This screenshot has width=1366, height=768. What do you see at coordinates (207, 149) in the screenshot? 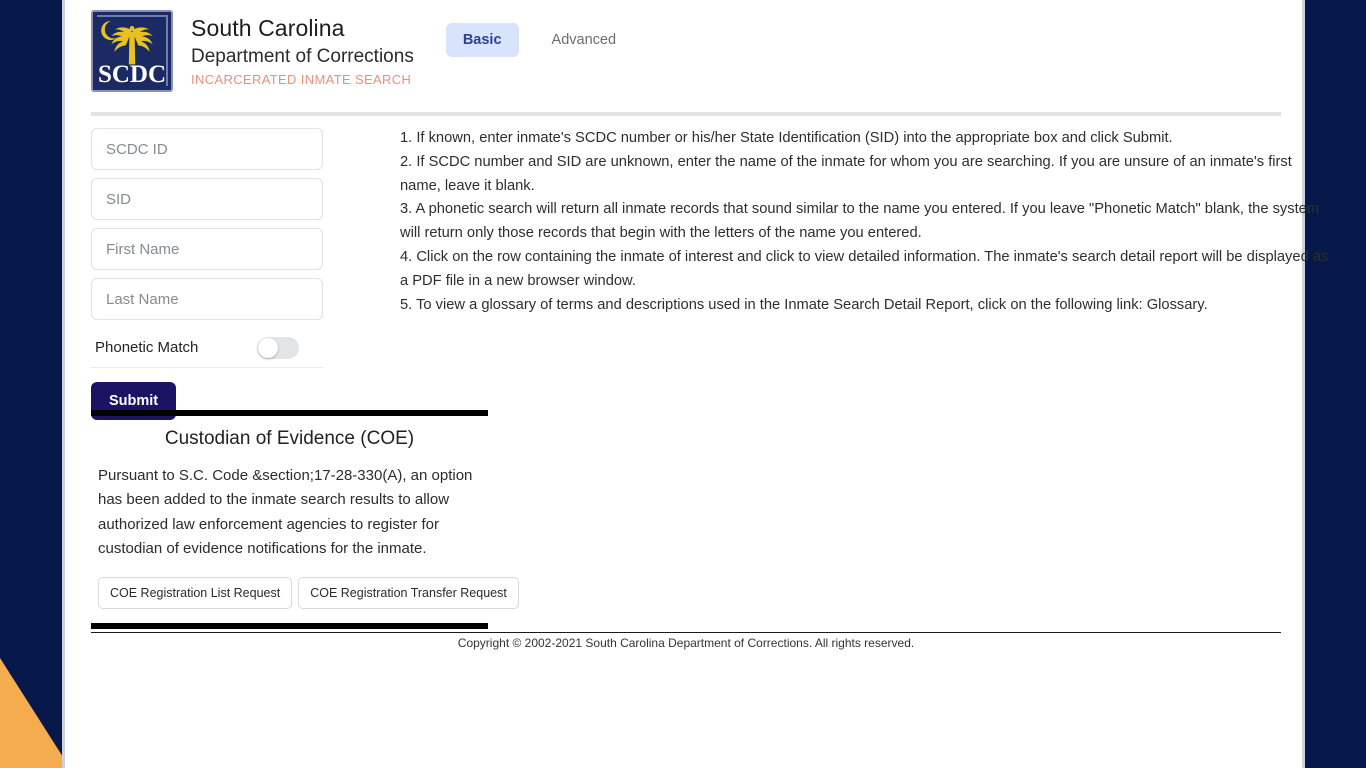
I see `scdc-id-input` at bounding box center [207, 149].